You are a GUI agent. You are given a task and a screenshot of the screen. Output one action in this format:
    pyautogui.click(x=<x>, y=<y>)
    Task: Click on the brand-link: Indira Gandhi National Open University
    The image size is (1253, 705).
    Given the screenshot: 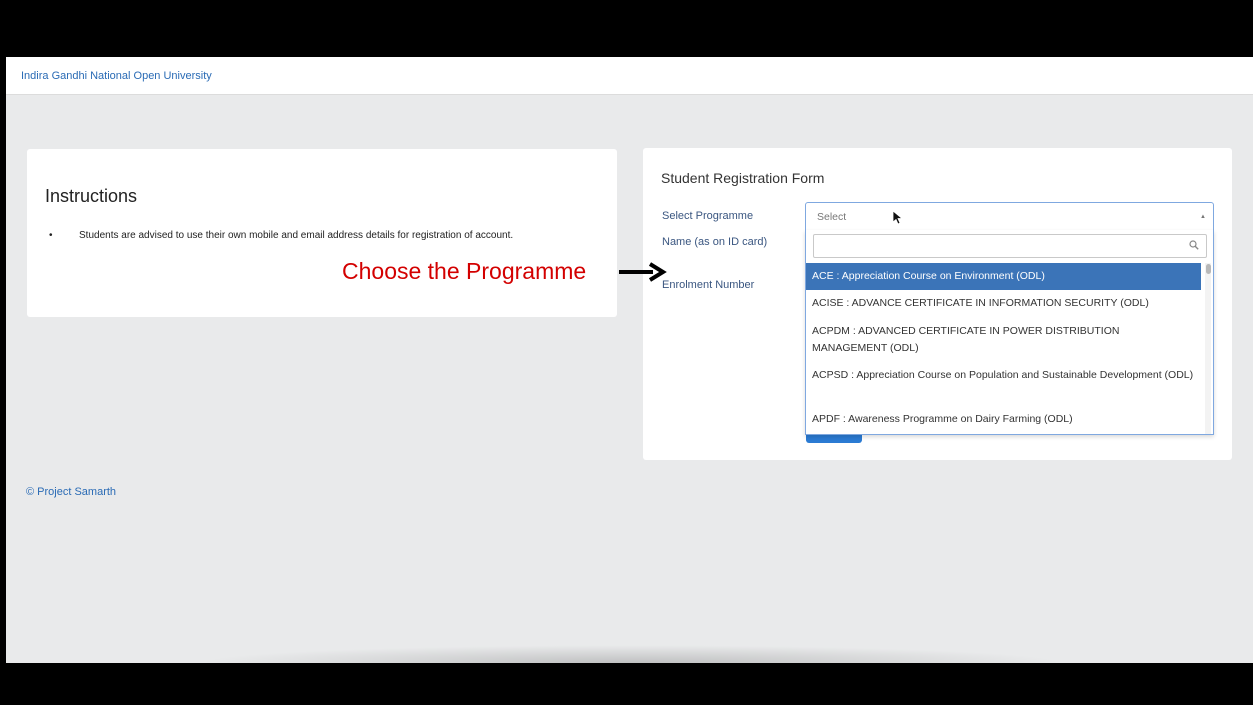 What is the action you would take?
    pyautogui.click(x=116, y=76)
    